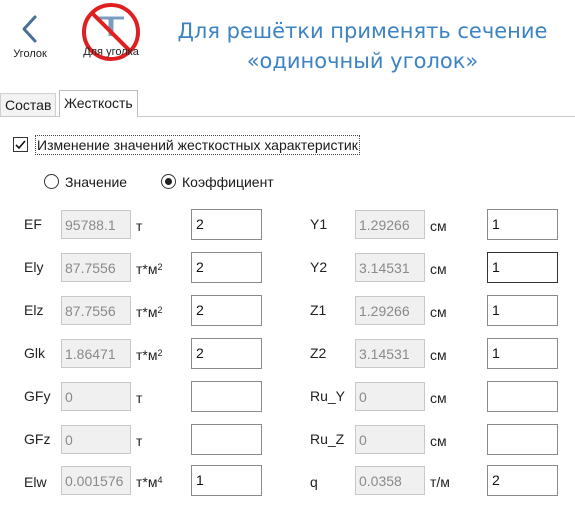 The image size is (575, 507). Describe the element at coordinates (37, 396) in the screenshot. I see `param-name: GFy` at that location.